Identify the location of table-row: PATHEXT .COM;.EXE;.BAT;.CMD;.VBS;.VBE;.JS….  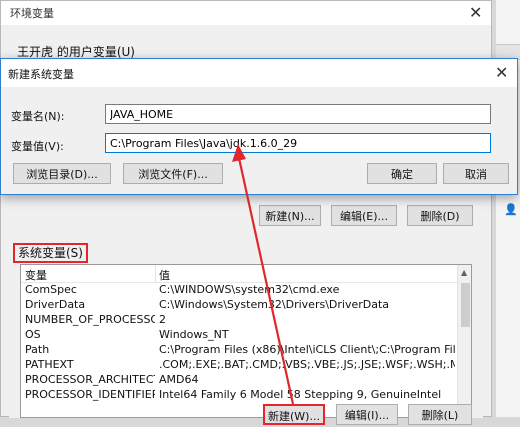
(239, 364).